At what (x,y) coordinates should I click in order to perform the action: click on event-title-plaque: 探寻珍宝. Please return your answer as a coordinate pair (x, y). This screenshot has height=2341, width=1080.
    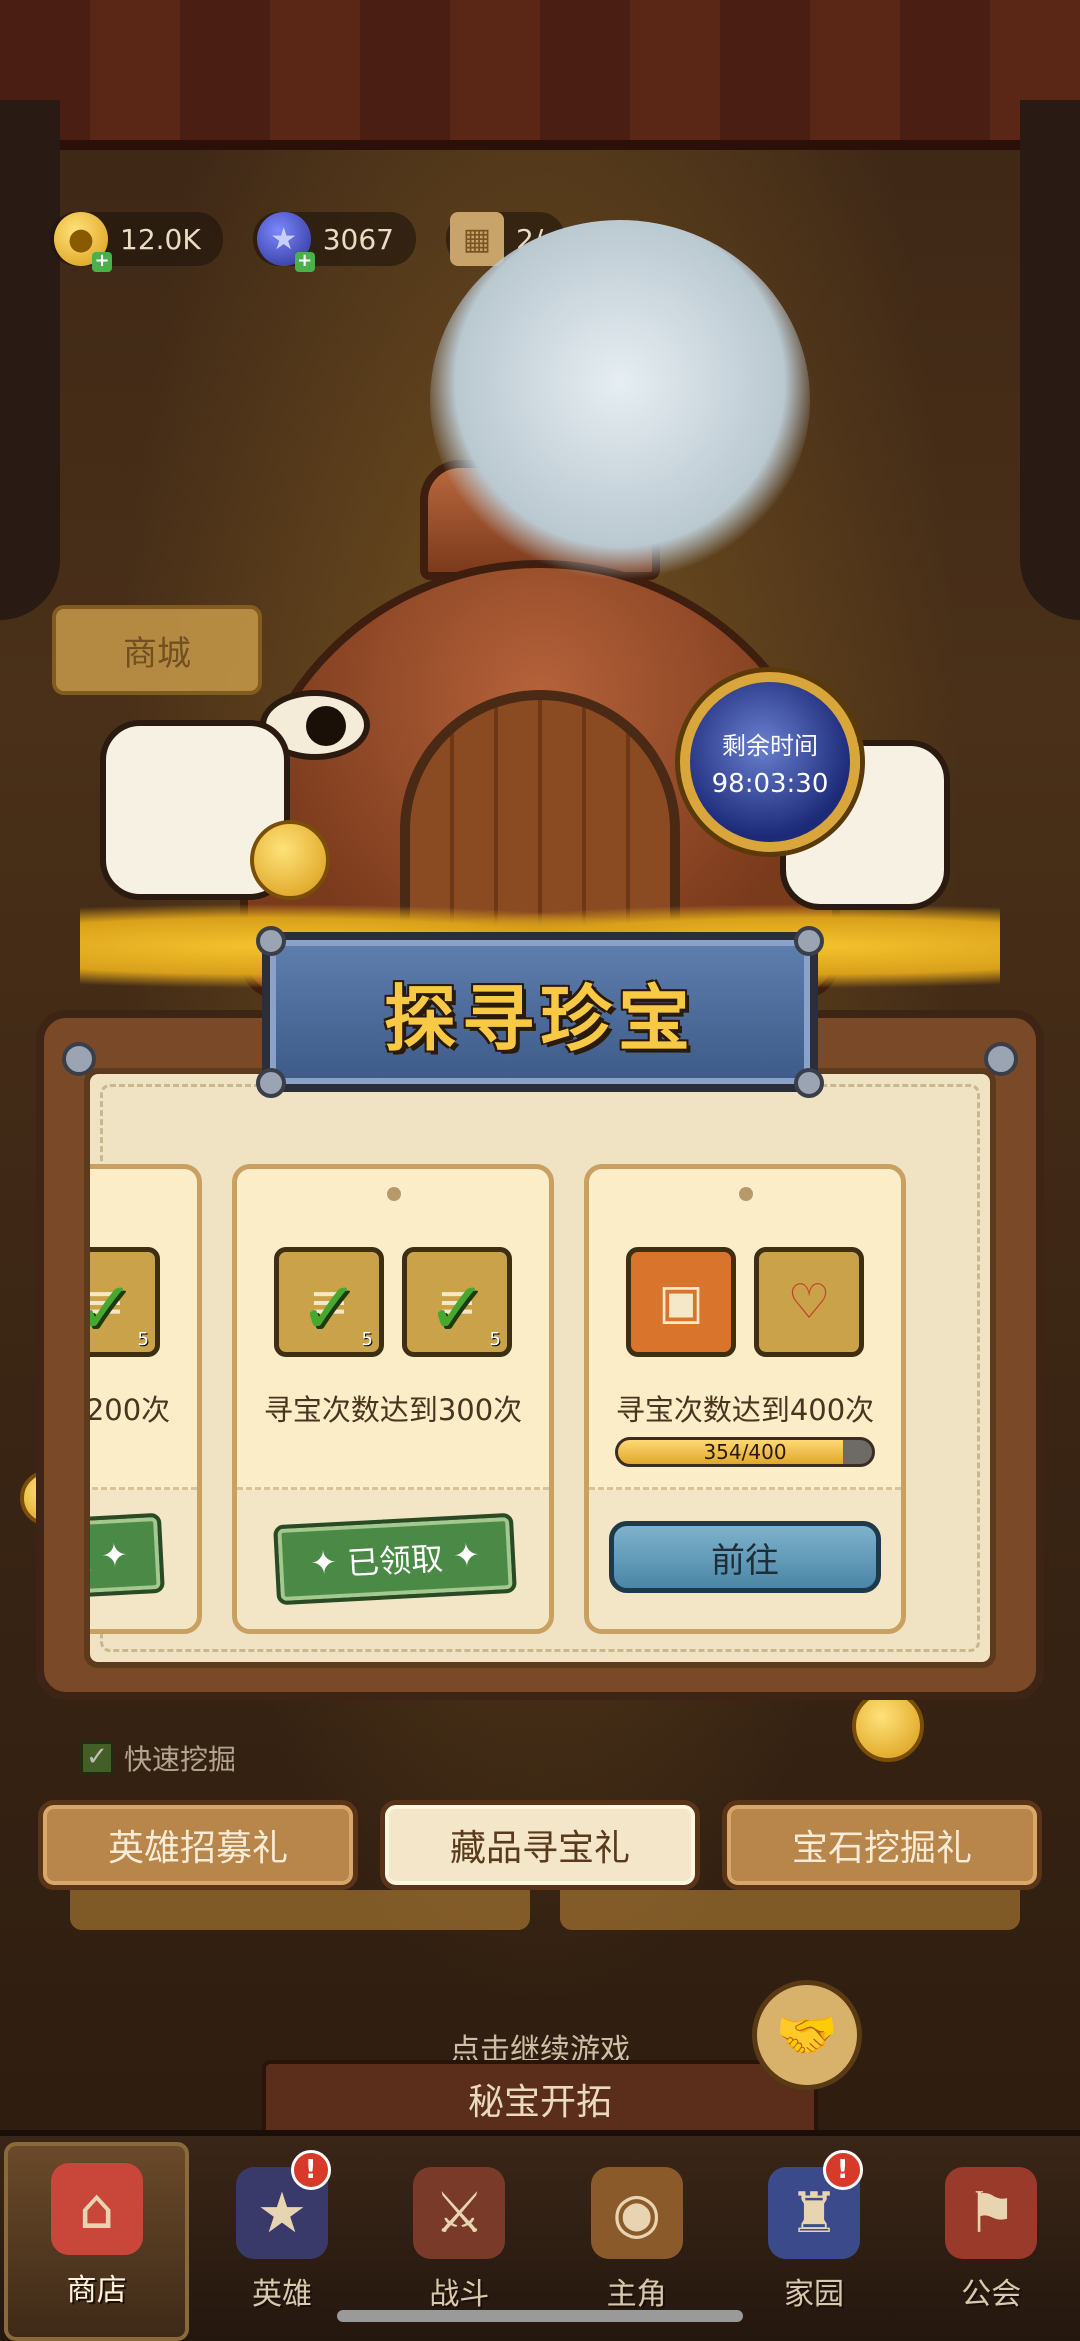
    Looking at the image, I should click on (540, 1012).